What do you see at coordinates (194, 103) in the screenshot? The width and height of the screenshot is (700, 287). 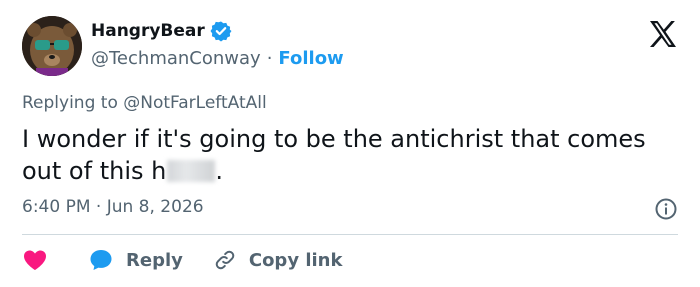 I see `reply-mention: @NotFarLeftAtAll` at bounding box center [194, 103].